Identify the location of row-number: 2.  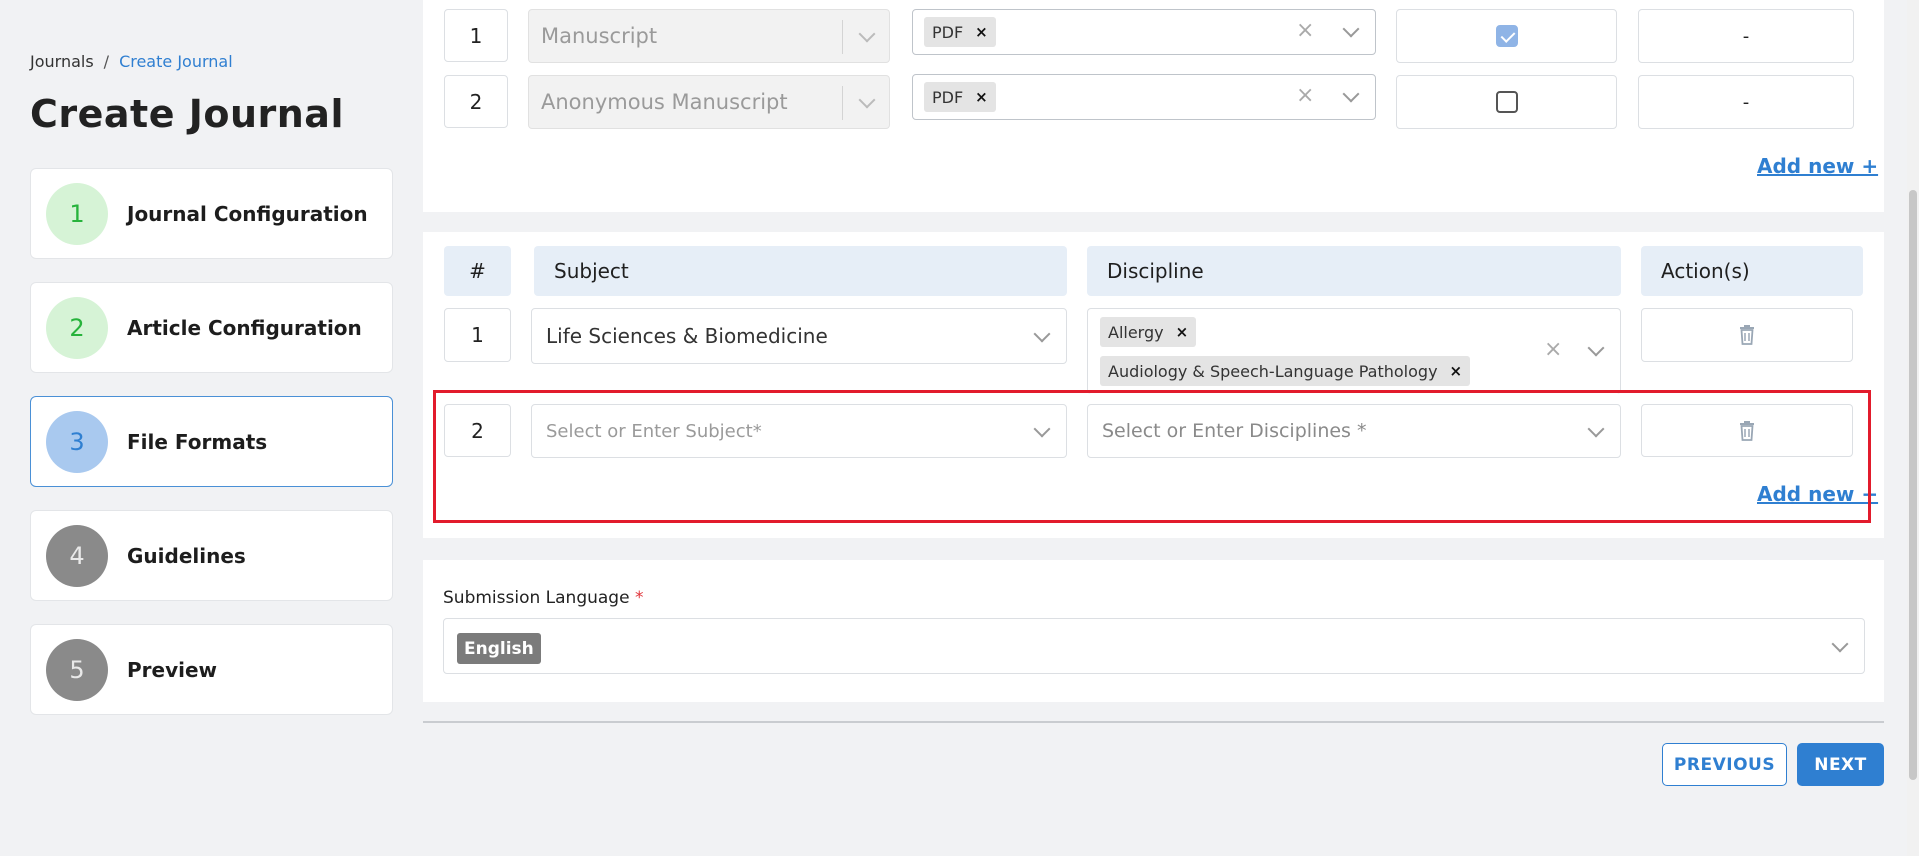
(476, 101).